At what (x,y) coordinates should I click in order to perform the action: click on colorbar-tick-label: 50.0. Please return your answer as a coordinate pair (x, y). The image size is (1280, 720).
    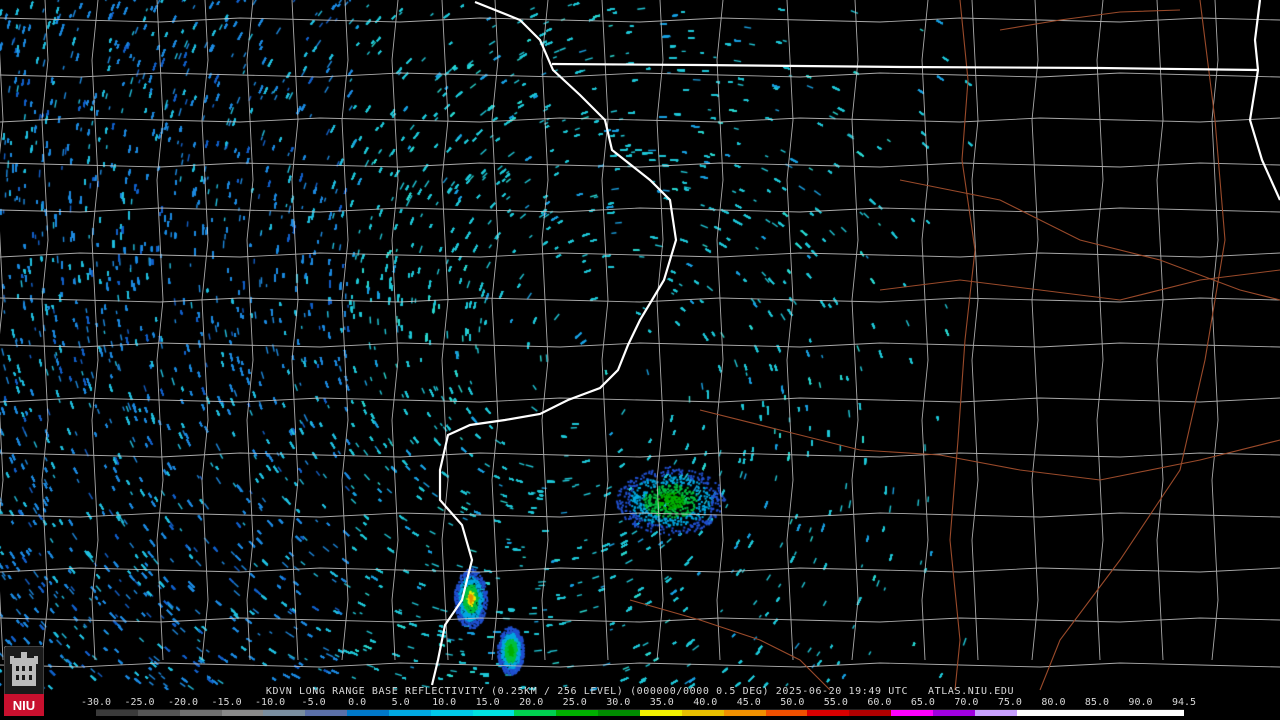
    Looking at the image, I should click on (792, 702).